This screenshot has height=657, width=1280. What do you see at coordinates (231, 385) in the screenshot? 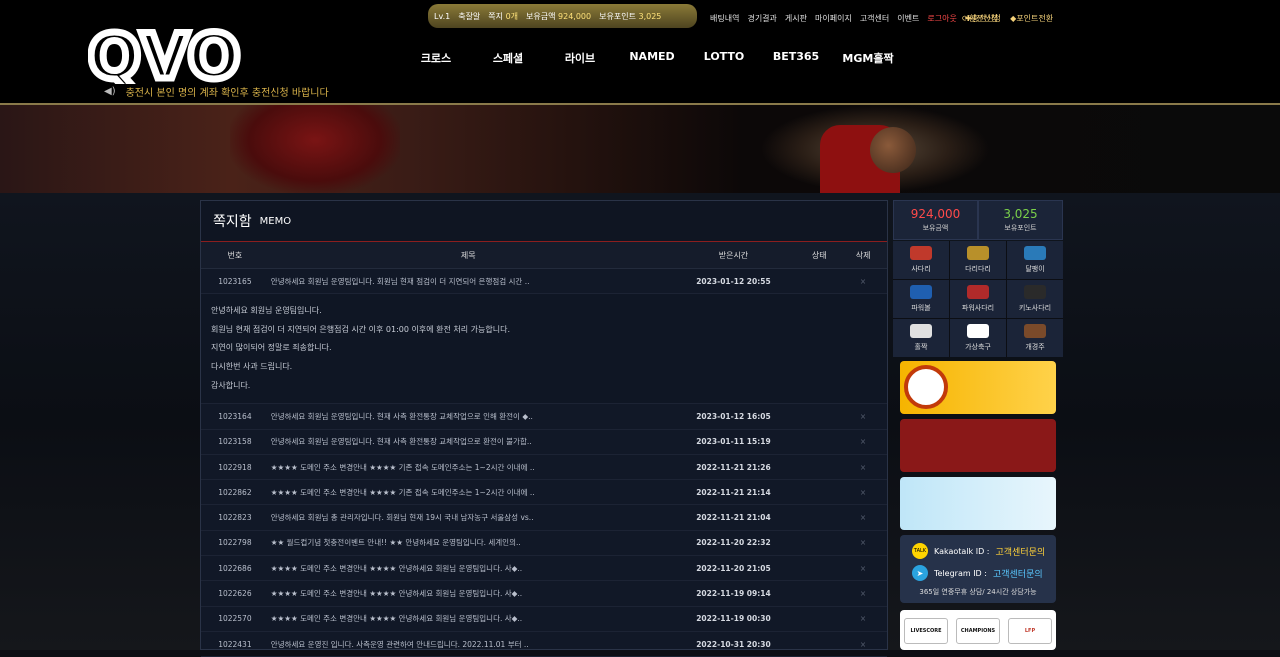
I see `memo-content-line: 감사합니다.` at bounding box center [231, 385].